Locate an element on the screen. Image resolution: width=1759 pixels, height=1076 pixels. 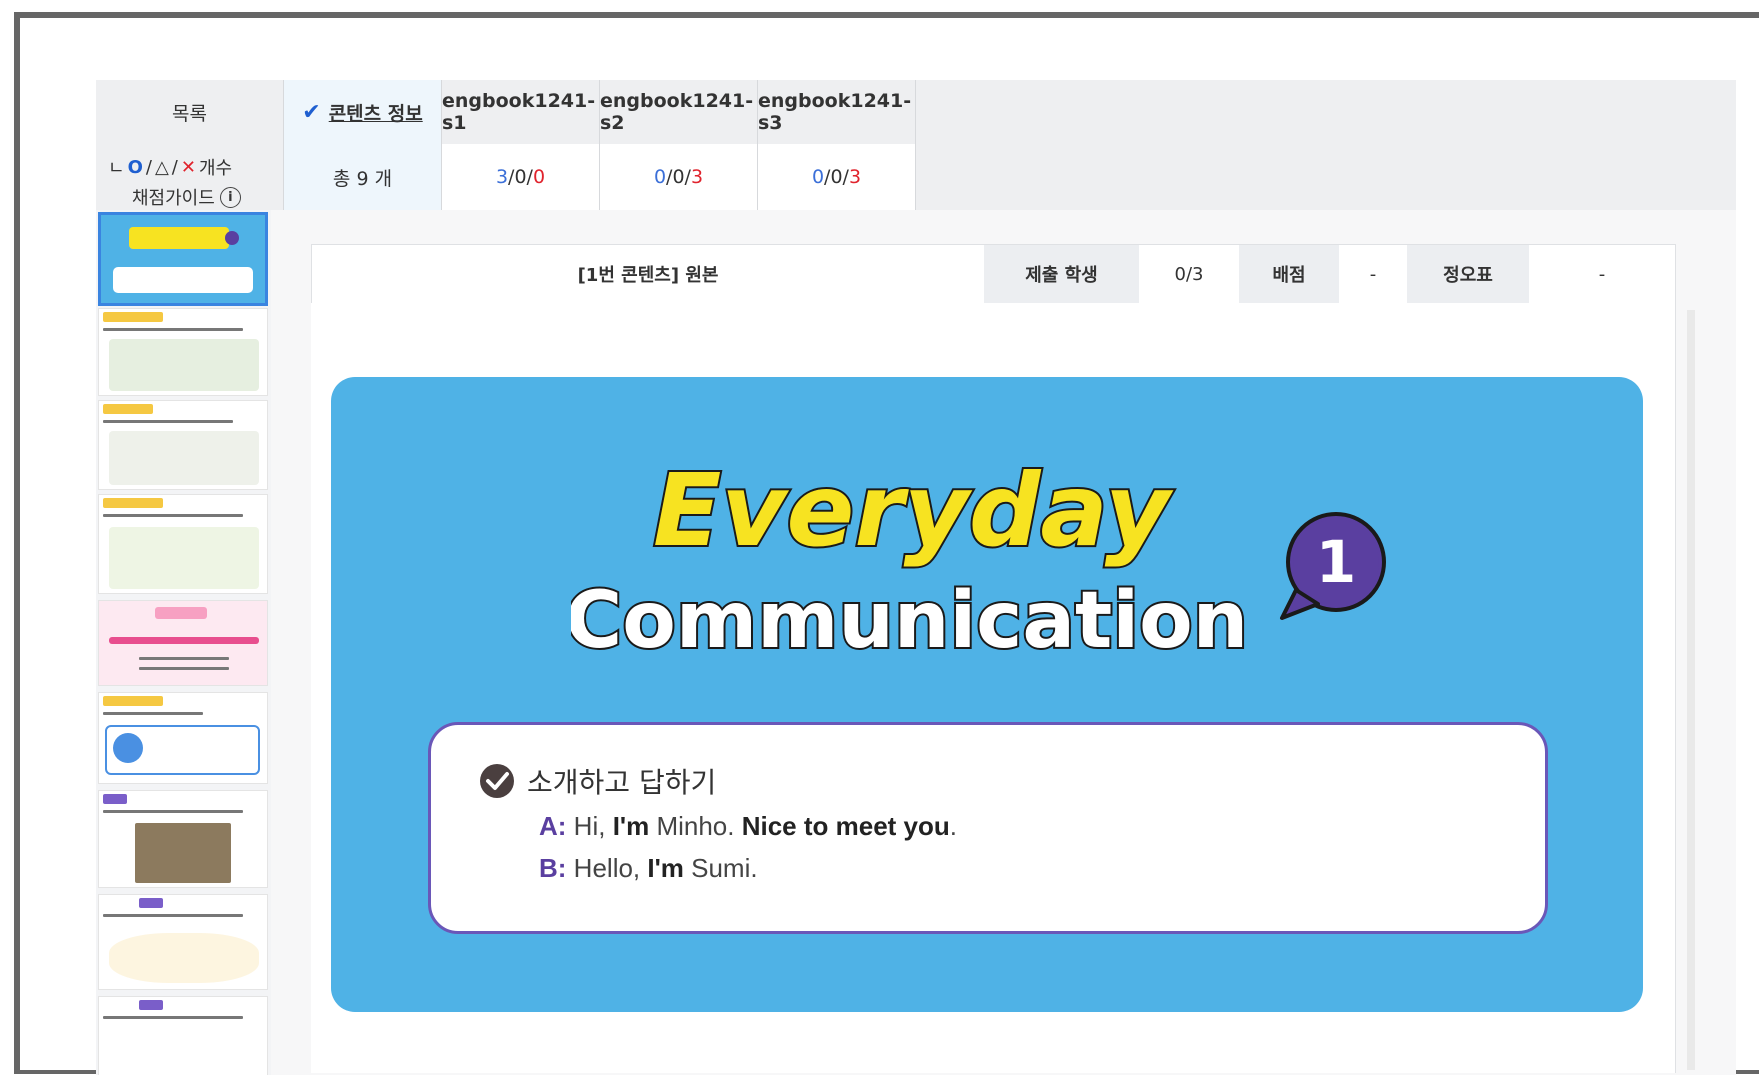
tab-student-s2: engbook1241-s2 is located at coordinates (679, 112).